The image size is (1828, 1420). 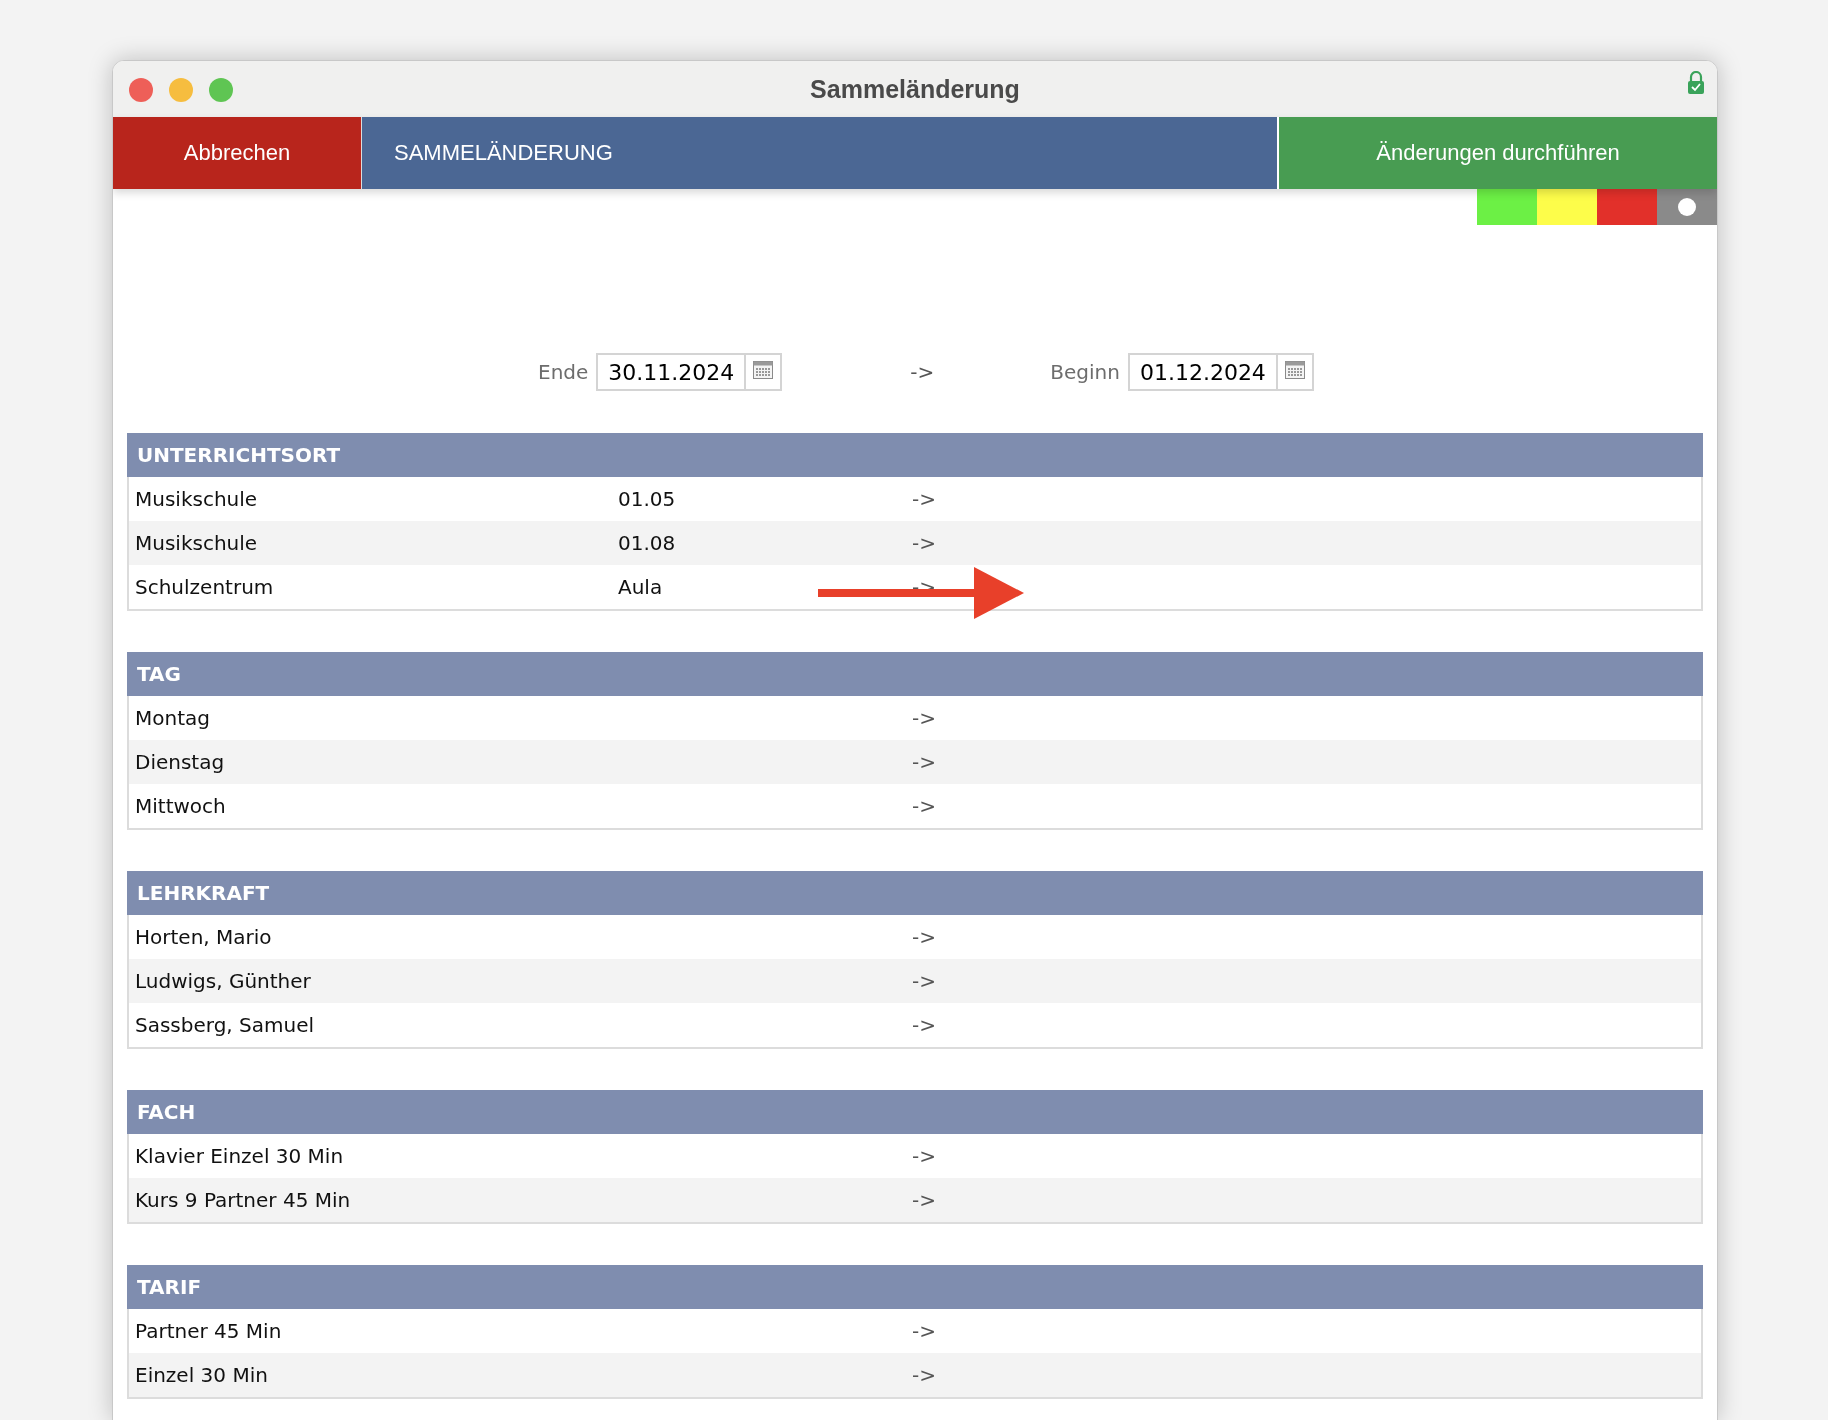 What do you see at coordinates (671, 372) in the screenshot?
I see `end-date-field: 30.11.2024` at bounding box center [671, 372].